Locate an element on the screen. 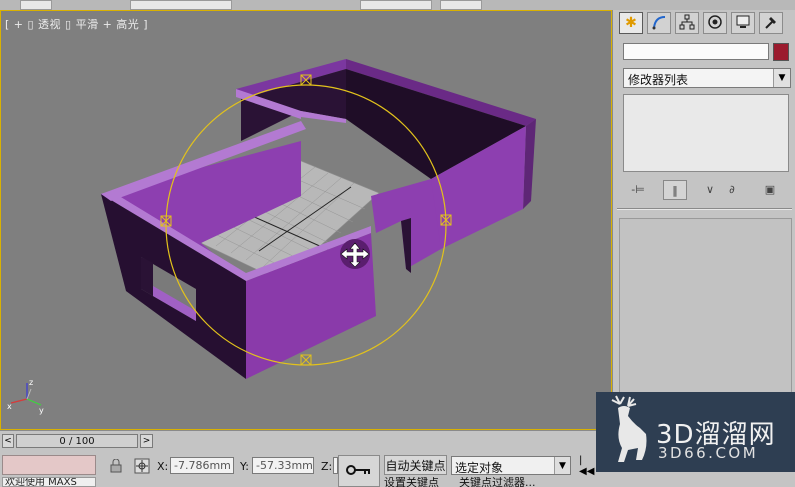 The width and height of the screenshot is (795, 487). monitor-icon is located at coordinates (743, 23).